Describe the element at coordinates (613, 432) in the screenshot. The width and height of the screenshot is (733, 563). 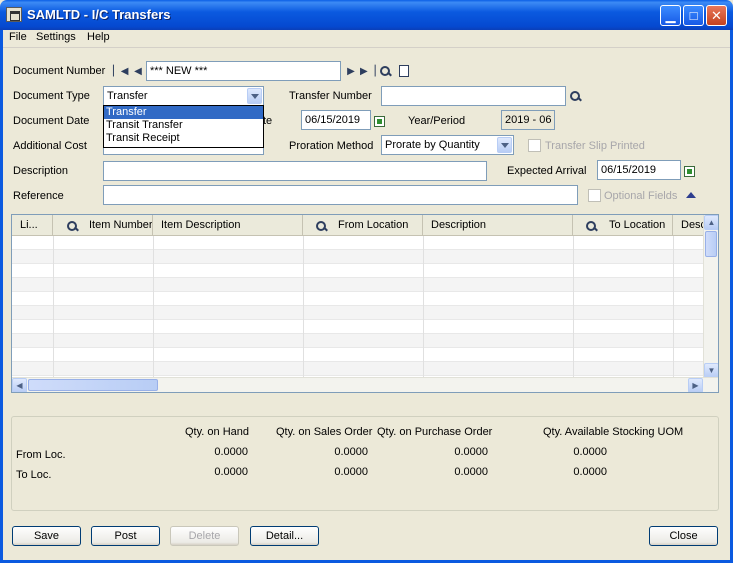
I see `qty-available-header: Qty. Available Stocking UOM` at that location.